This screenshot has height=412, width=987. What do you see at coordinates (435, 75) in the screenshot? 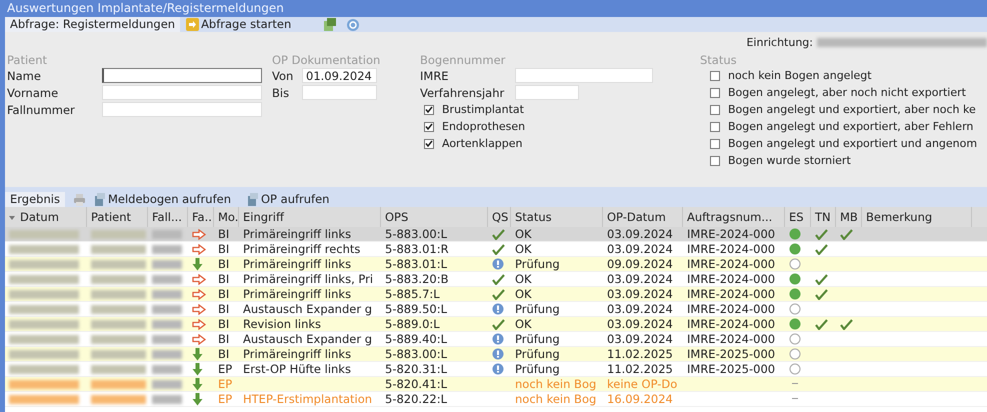
I see `field-label: IMRE` at bounding box center [435, 75].